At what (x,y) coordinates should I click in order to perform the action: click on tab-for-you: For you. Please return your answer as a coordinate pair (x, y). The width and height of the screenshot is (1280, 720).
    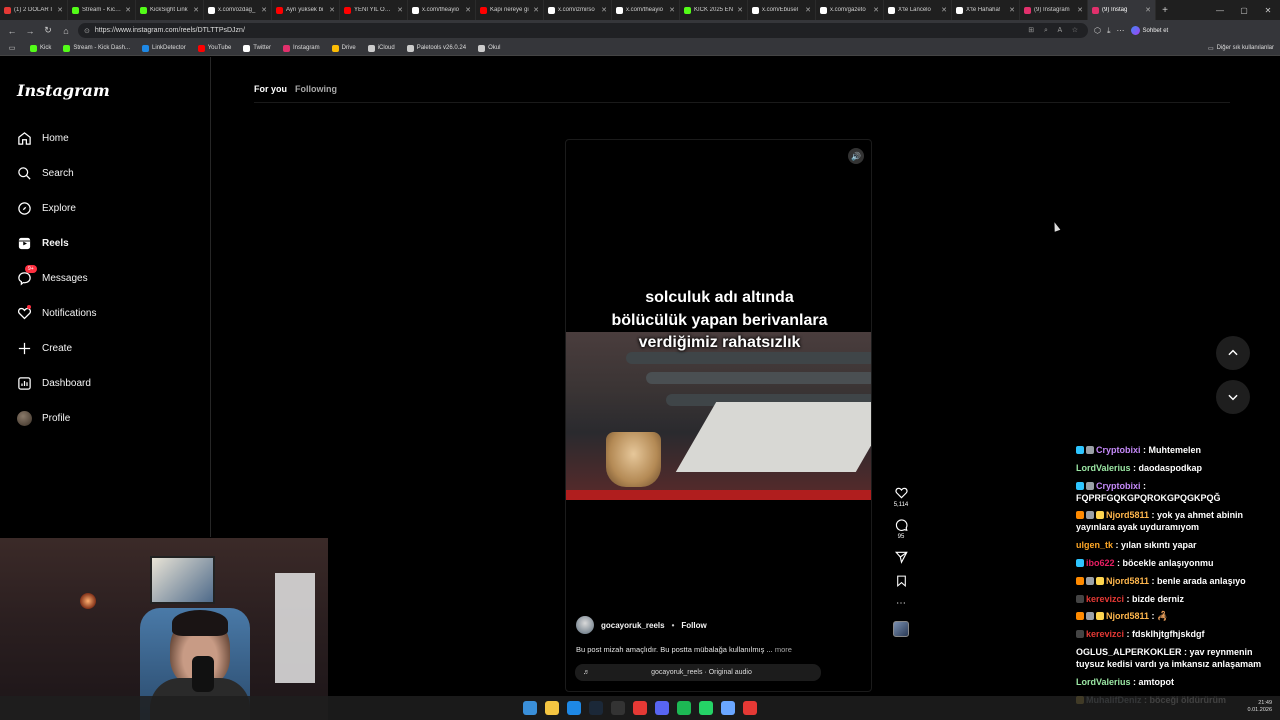
    Looking at the image, I should click on (270, 89).